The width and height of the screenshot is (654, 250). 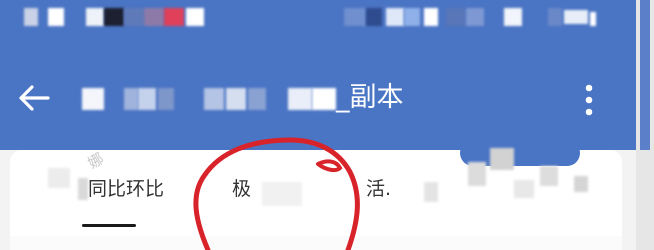 I want to click on active-tab-indicator, so click(x=109, y=225).